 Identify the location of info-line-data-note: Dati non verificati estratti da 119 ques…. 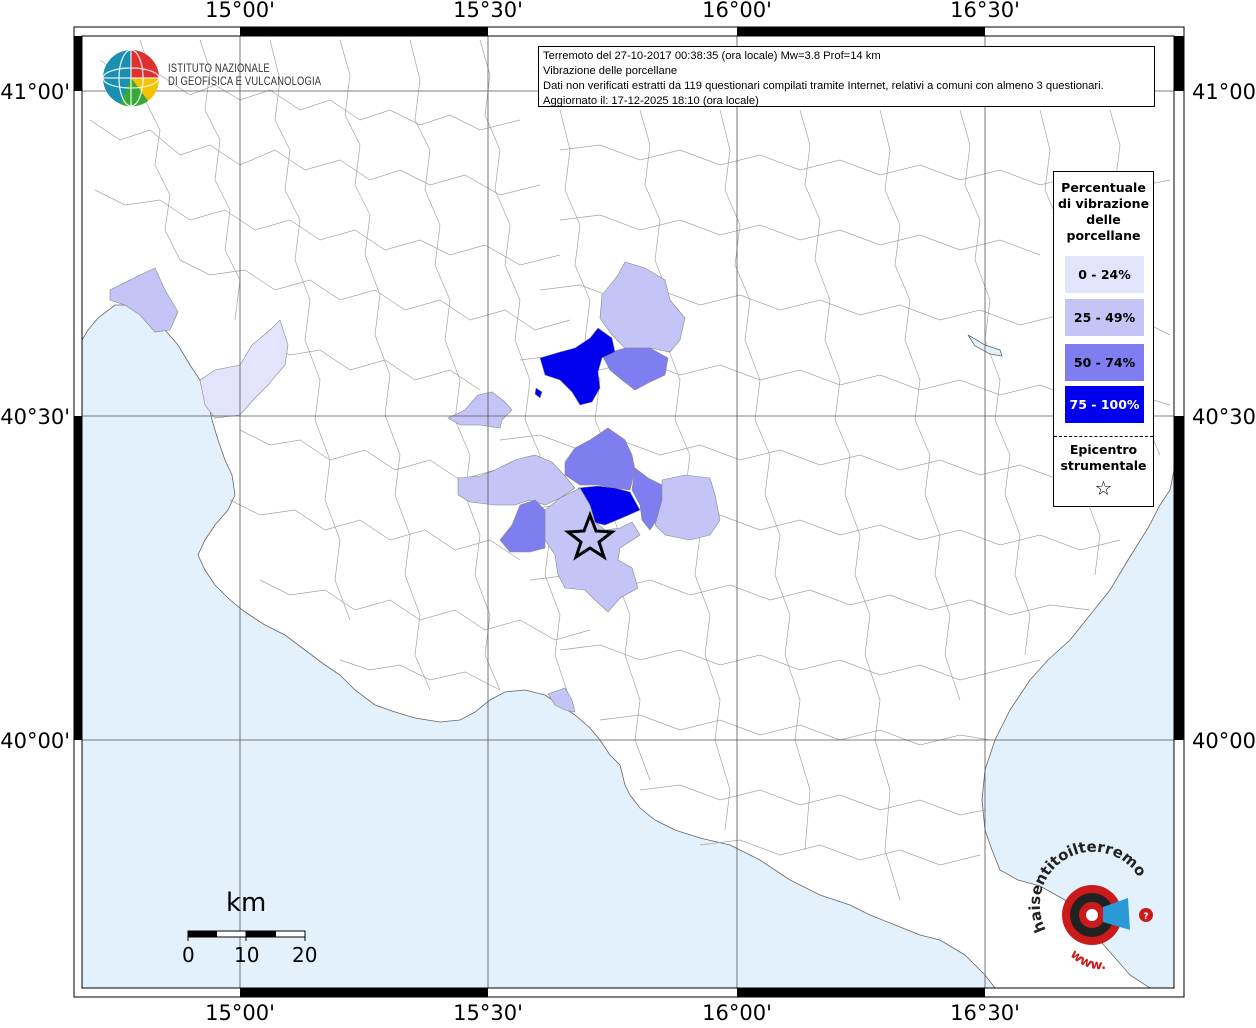
(823, 86).